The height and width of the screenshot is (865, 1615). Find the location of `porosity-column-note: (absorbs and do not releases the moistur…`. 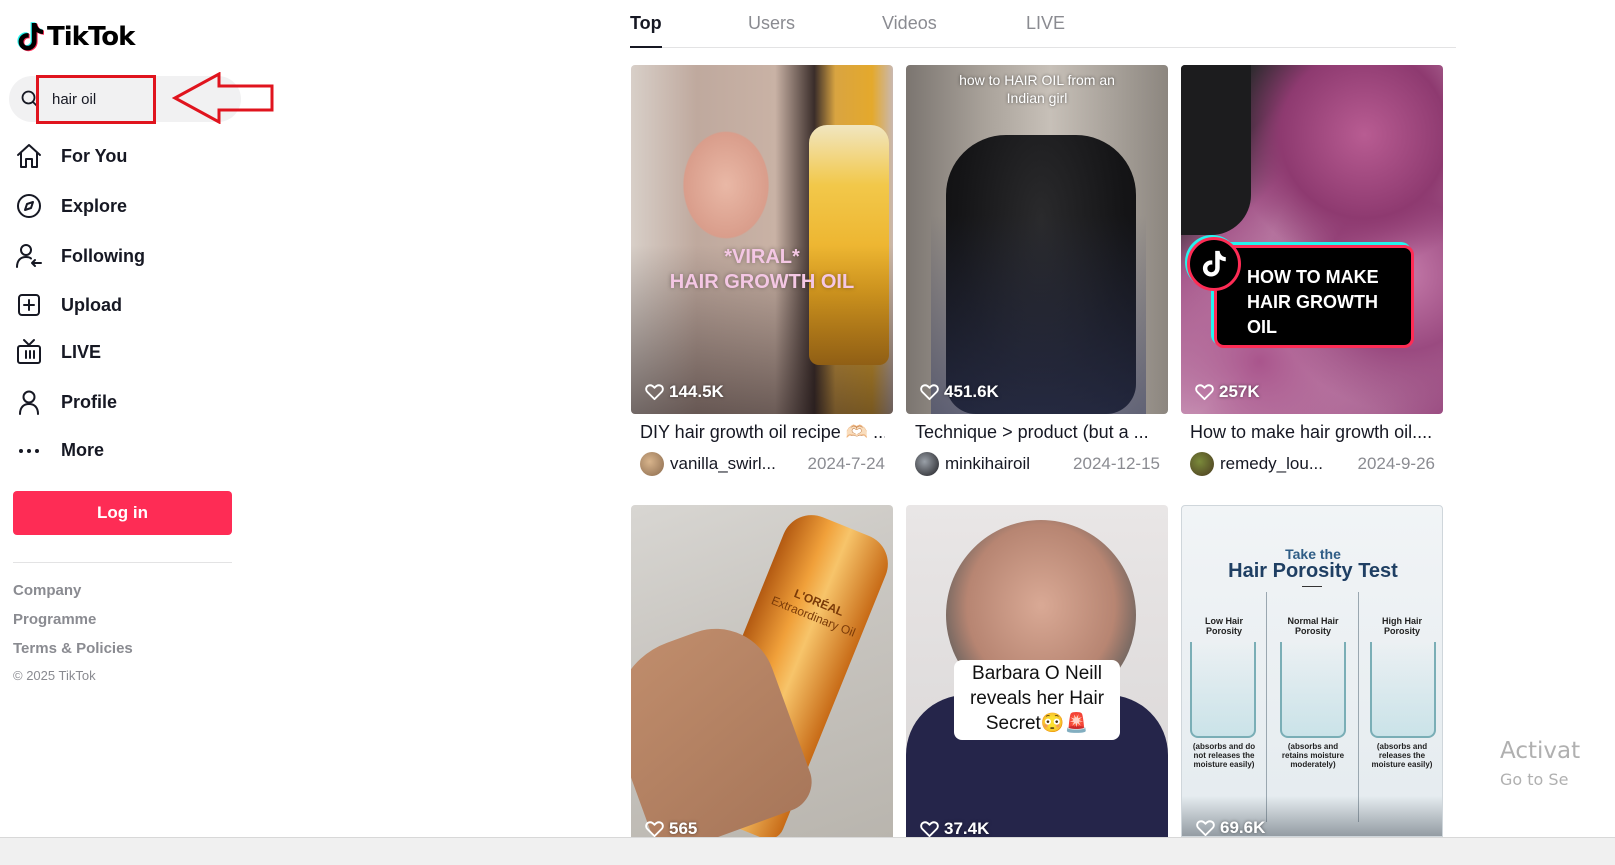

porosity-column-note: (absorbs and do not releases the moistur… is located at coordinates (1224, 755).